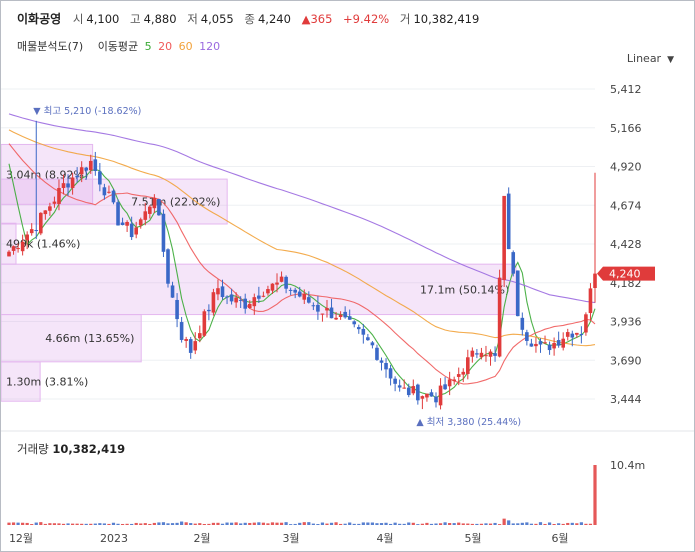 This screenshot has height=552, width=695. What do you see at coordinates (626, 89) in the screenshot?
I see `y-tick-label: 5,412` at bounding box center [626, 89].